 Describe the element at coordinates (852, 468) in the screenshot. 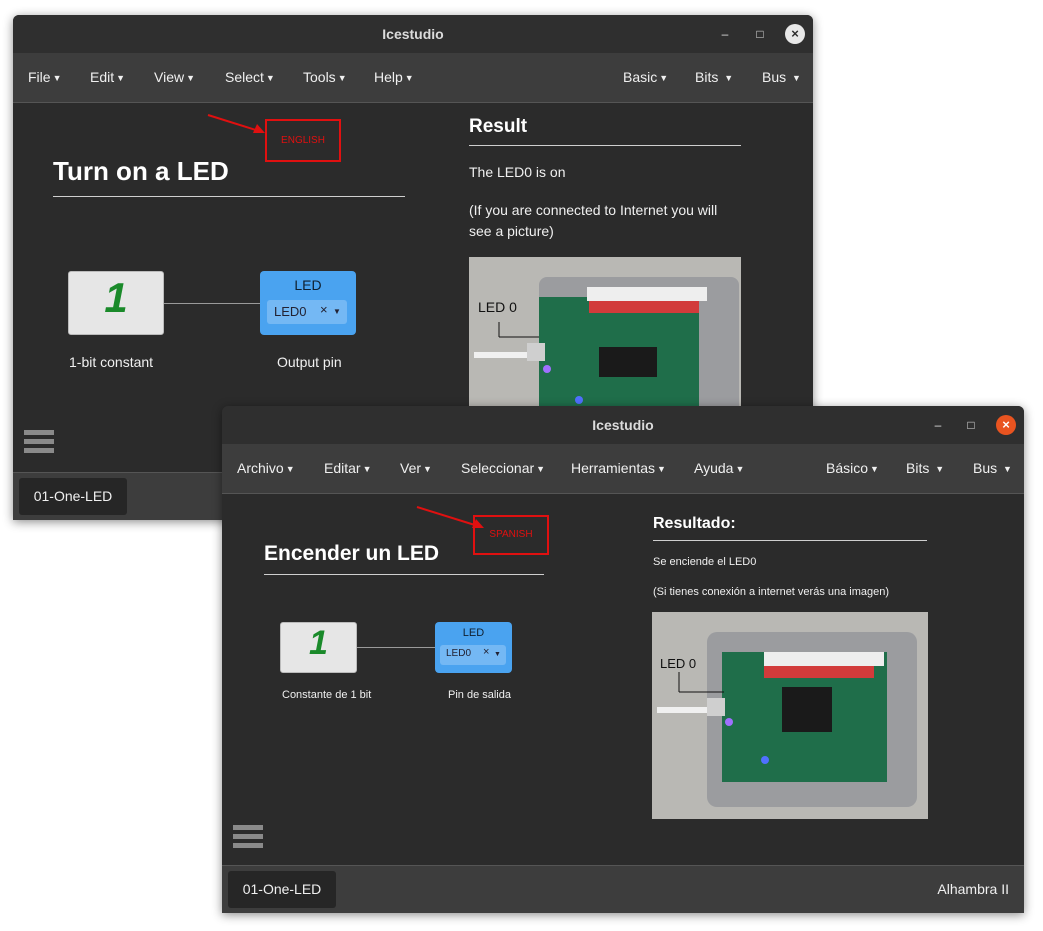

I see `menu-basico: Básico ▼` at that location.